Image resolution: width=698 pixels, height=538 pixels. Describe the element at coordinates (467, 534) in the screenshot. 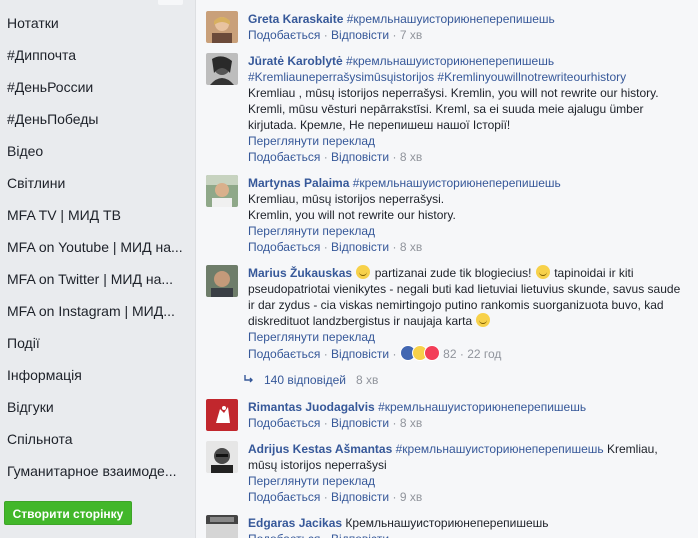

I see `comment-actions: Подобається · Відповісти` at that location.